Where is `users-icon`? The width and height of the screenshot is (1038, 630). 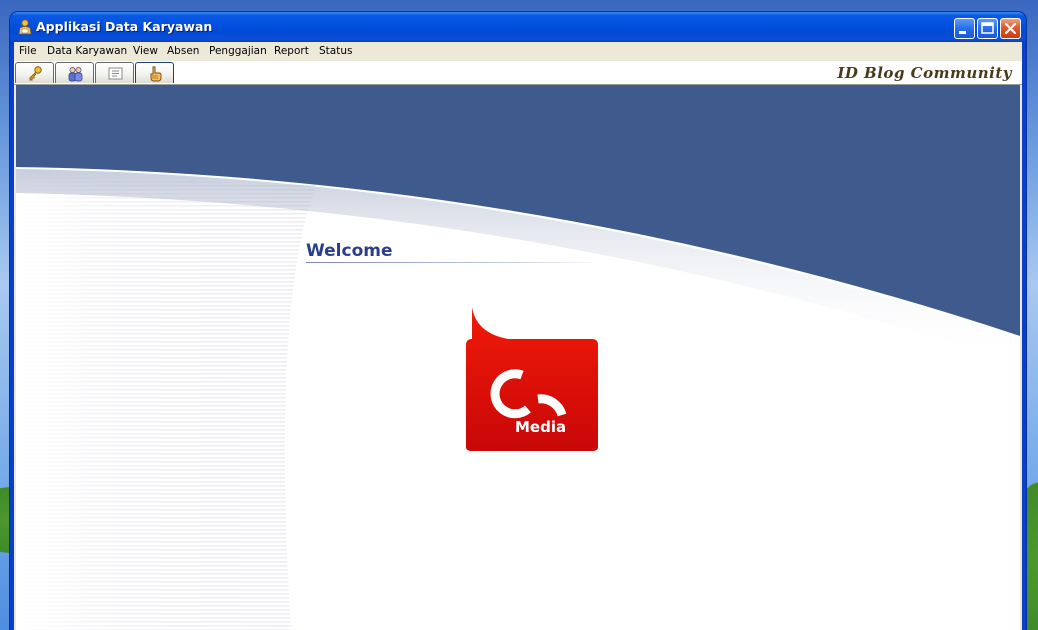
users-icon is located at coordinates (75, 74).